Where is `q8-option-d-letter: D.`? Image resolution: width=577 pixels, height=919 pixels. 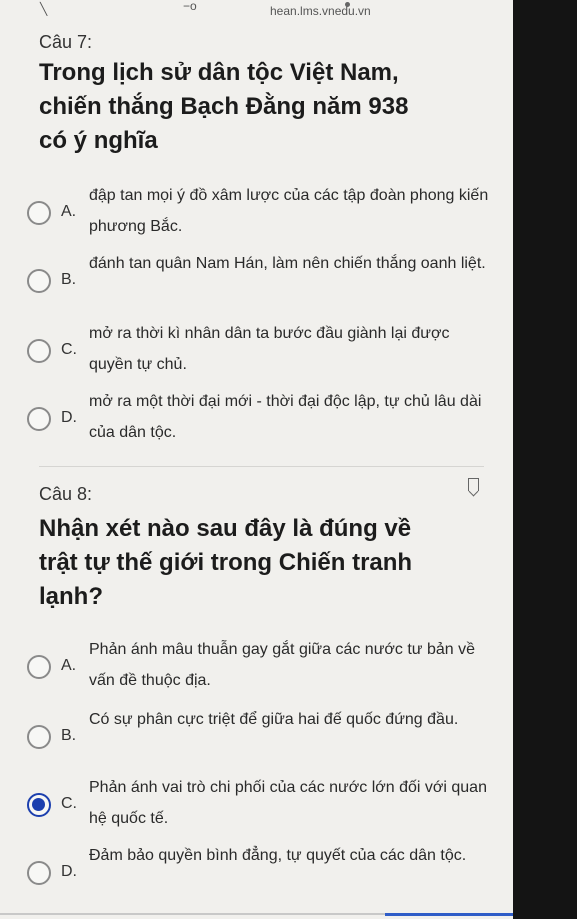
q8-option-d-letter: D. is located at coordinates (69, 871).